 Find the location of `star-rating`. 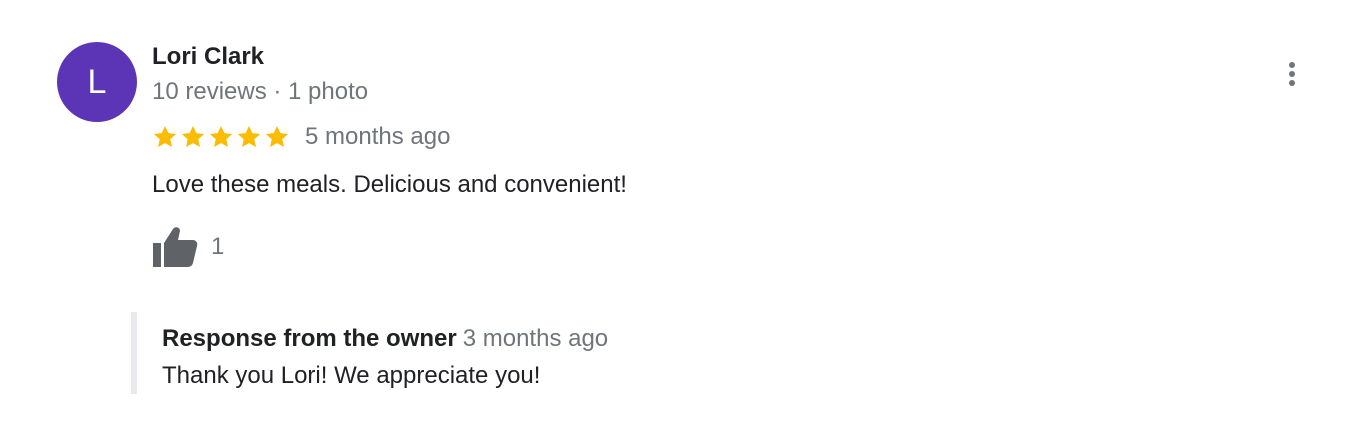

star-rating is located at coordinates (221, 137).